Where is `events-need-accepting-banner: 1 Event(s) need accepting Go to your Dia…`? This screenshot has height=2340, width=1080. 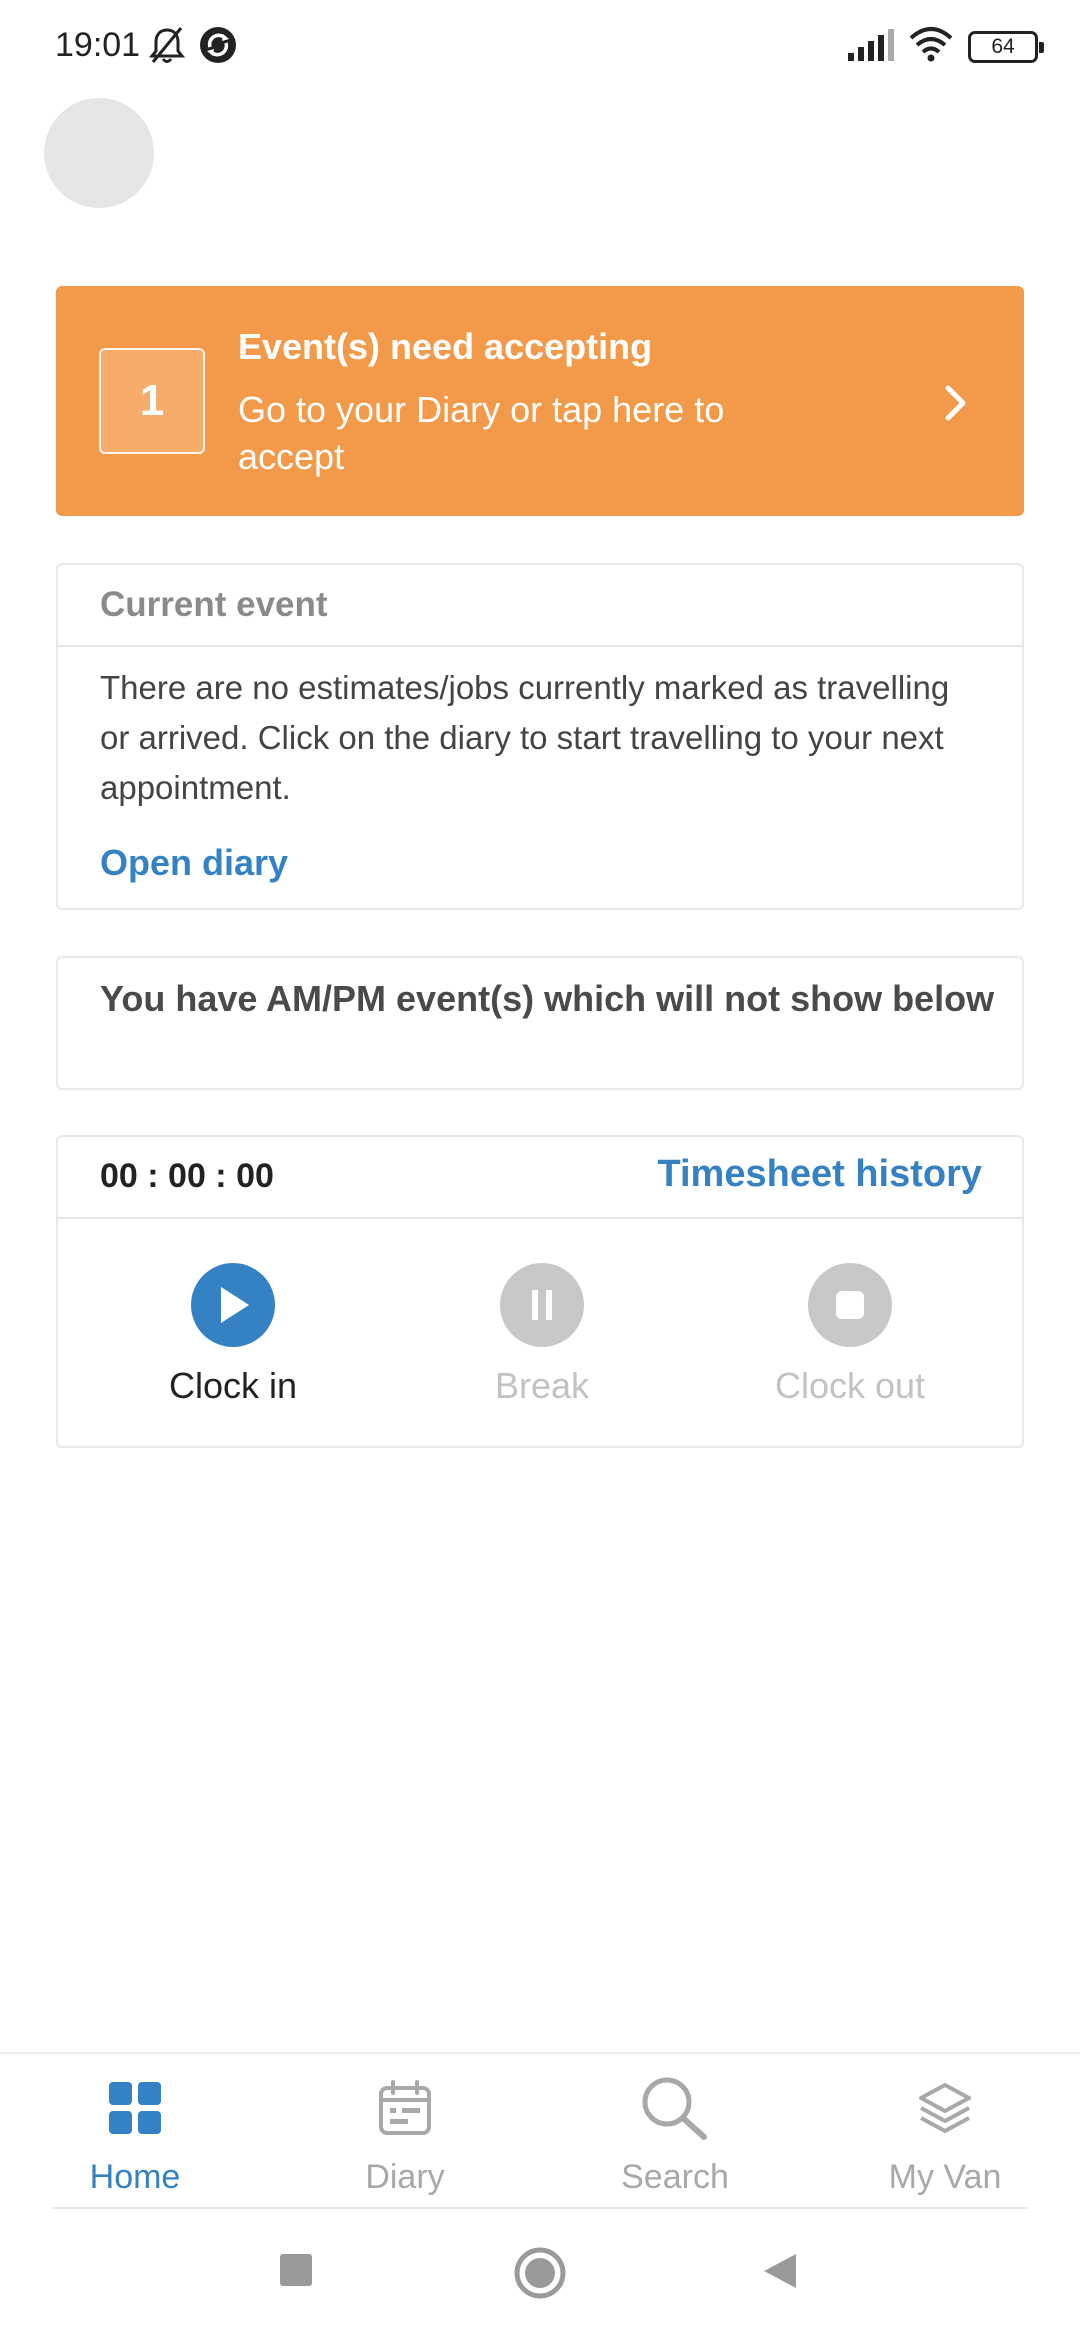
events-need-accepting-banner: 1 Event(s) need accepting Go to your Dia… is located at coordinates (540, 401).